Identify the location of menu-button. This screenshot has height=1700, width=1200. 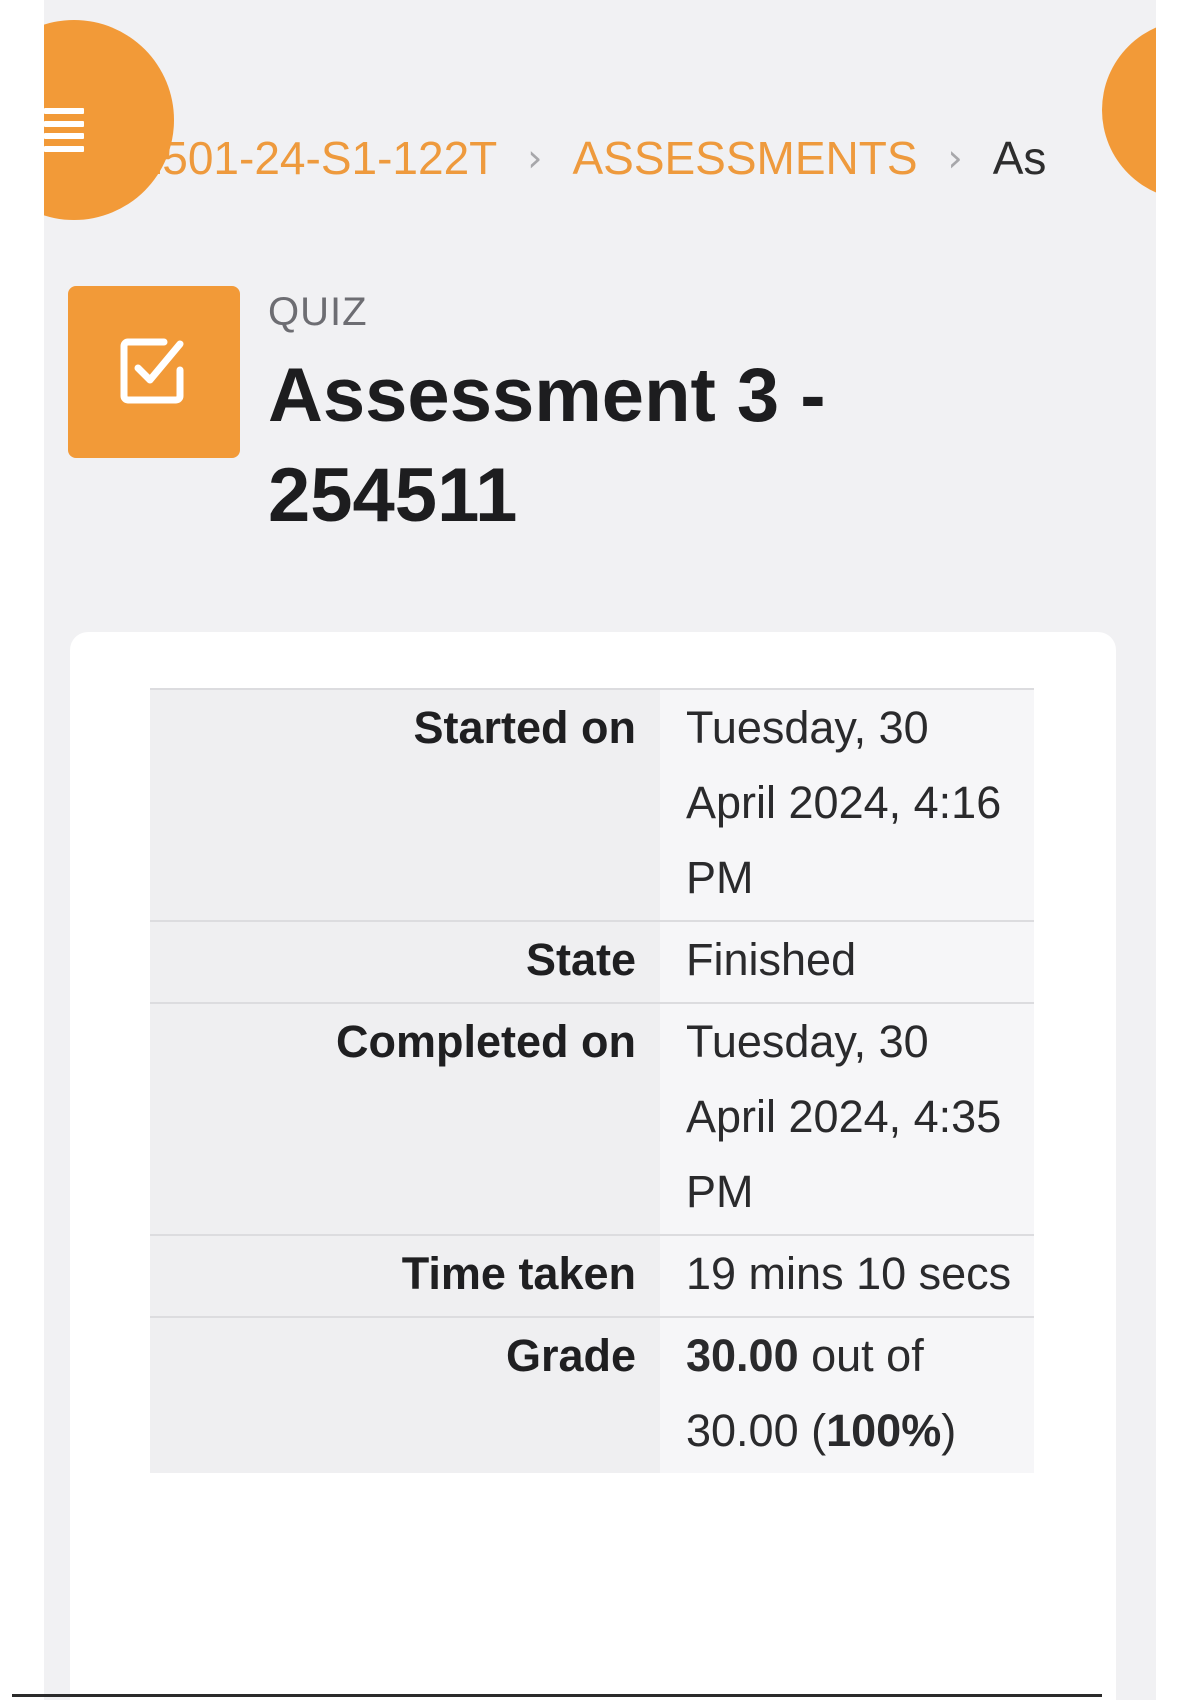
(109, 120).